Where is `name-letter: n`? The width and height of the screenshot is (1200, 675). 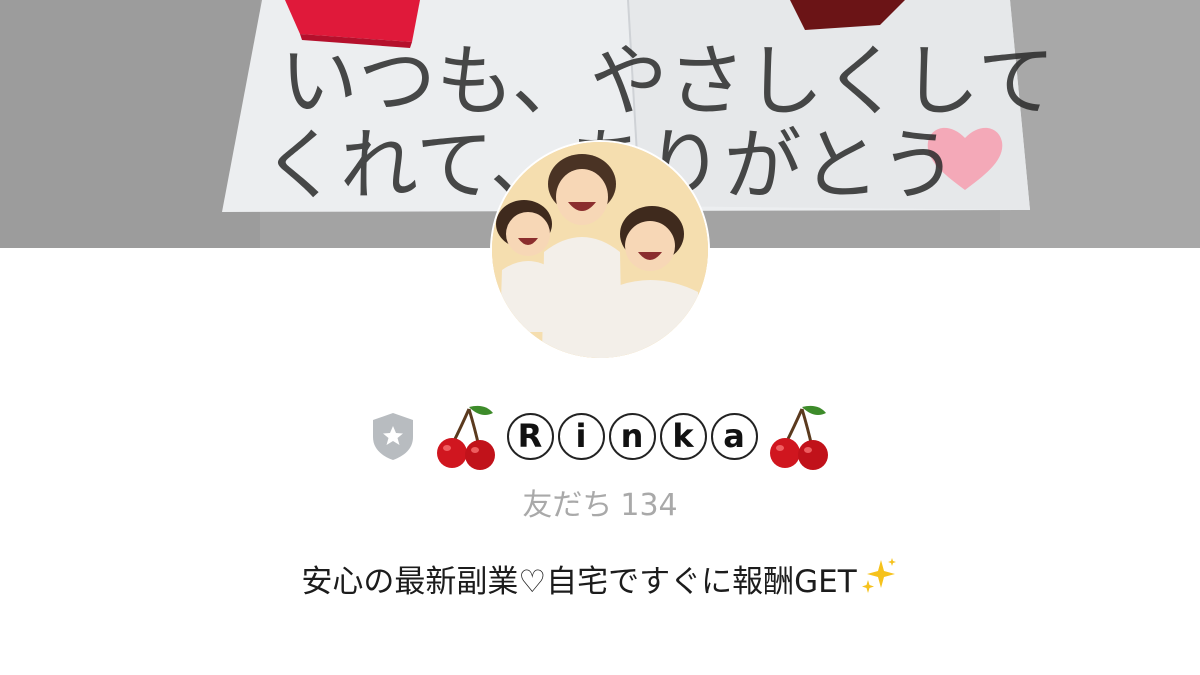 name-letter: n is located at coordinates (632, 436).